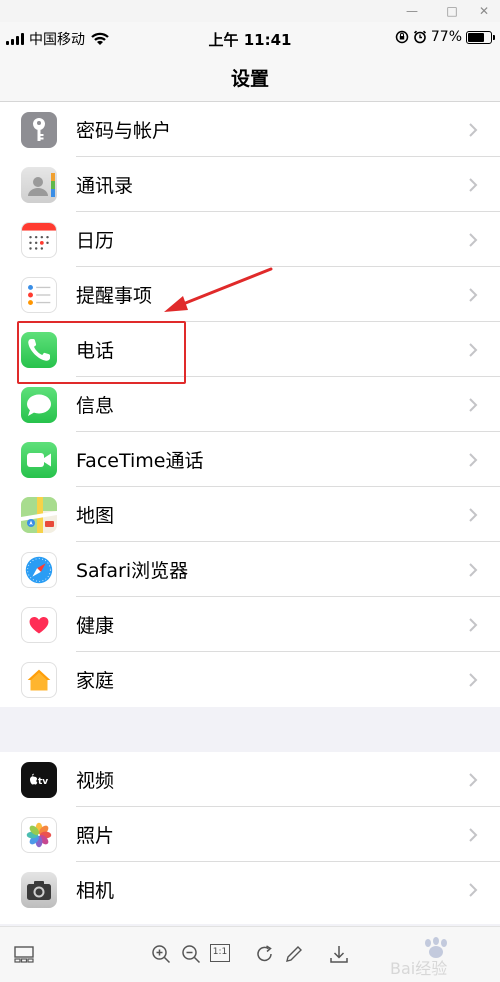  What do you see at coordinates (39, 404) in the screenshot?
I see `messages-icon` at bounding box center [39, 404].